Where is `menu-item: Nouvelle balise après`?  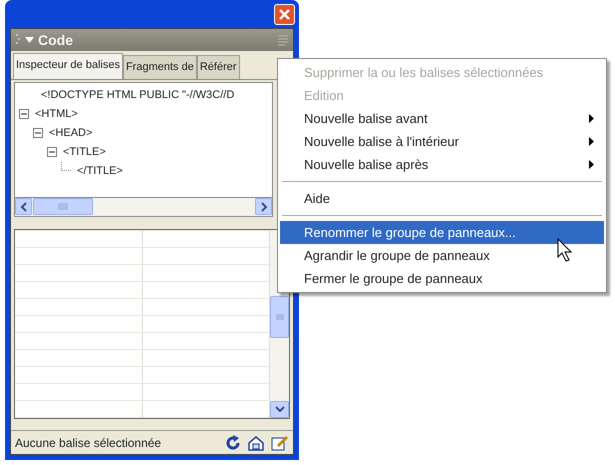
menu-item: Nouvelle balise après is located at coordinates (442, 164).